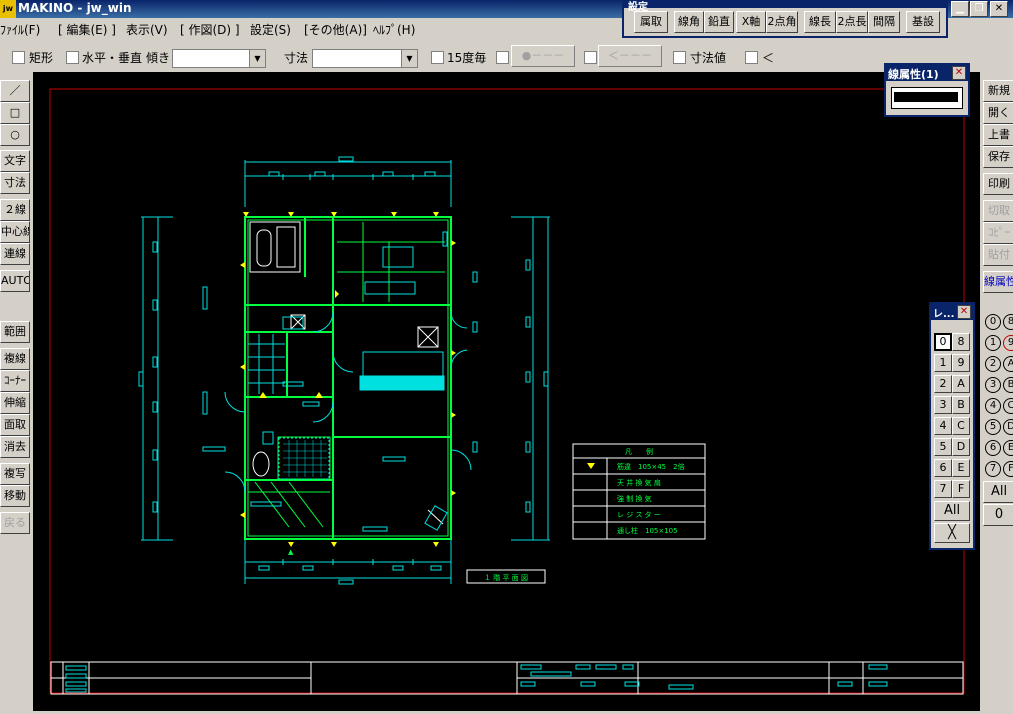 The height and width of the screenshot is (714, 1013). Describe the element at coordinates (961, 342) in the screenshot. I see `layer-8: 8` at that location.